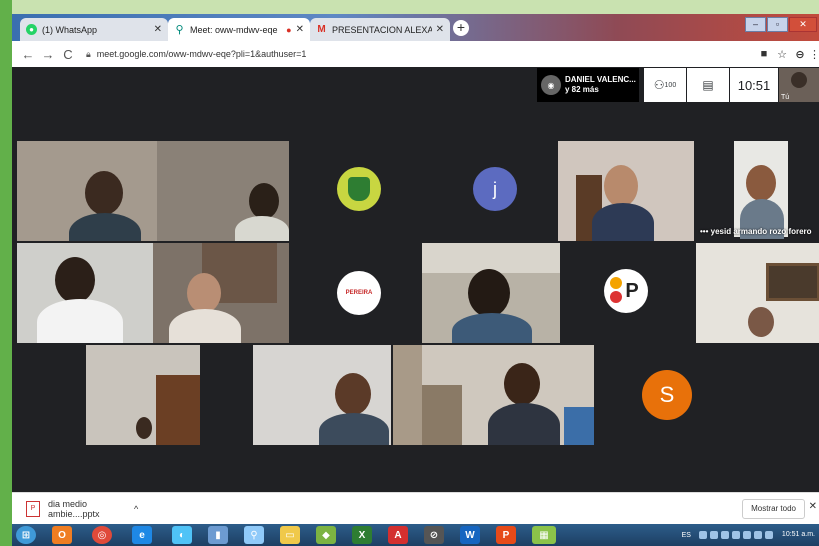 The image size is (819, 546). Describe the element at coordinates (792, 282) in the screenshot. I see `wall-painting` at that location.